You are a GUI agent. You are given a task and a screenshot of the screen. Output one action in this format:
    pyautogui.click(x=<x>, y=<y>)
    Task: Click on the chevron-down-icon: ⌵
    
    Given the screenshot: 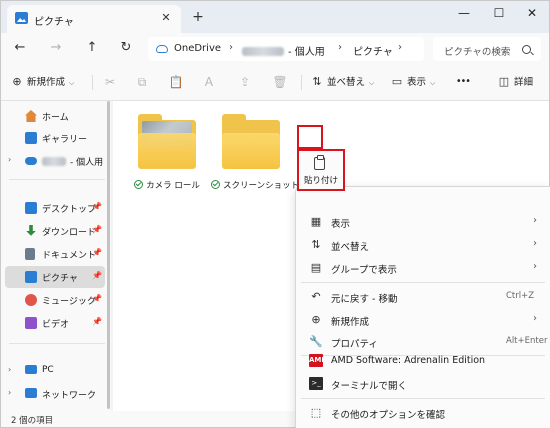 What is the action you would take?
    pyautogui.click(x=372, y=83)
    